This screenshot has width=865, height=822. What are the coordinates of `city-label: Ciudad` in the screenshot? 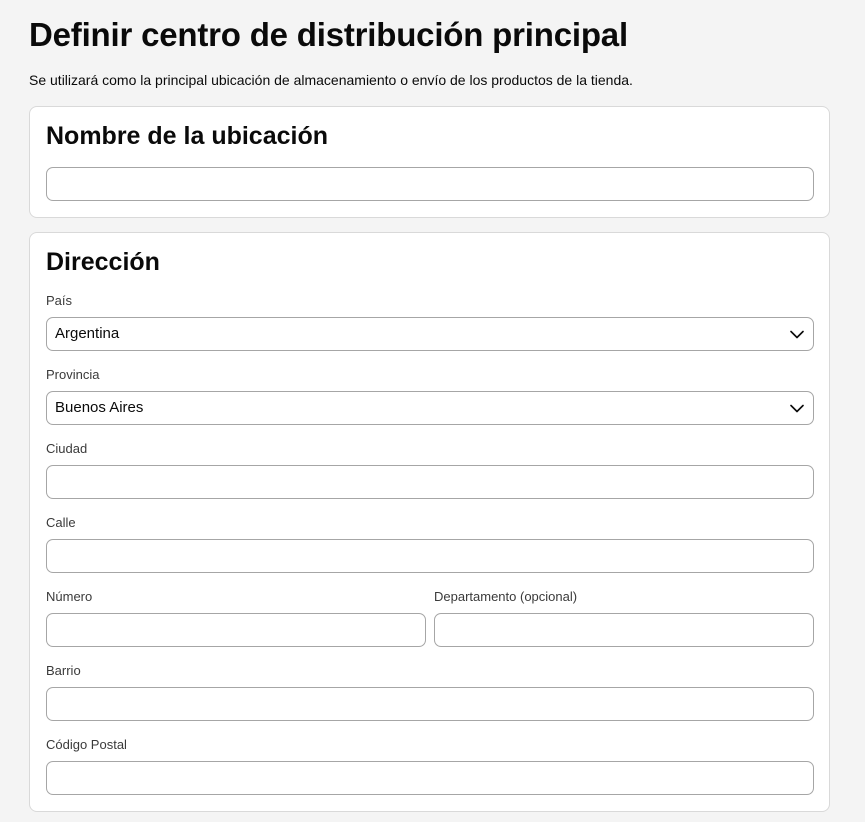 It's located at (67, 448).